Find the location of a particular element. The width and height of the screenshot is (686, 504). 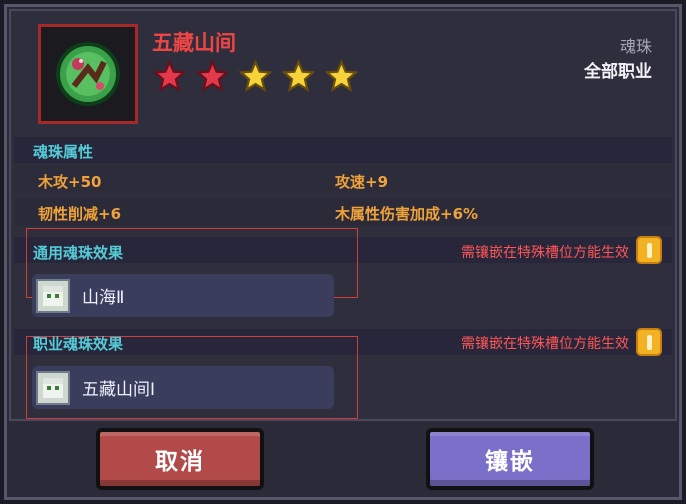

attribute-wood-damage-bonus: 木属性伤害加成+6% is located at coordinates (407, 214).